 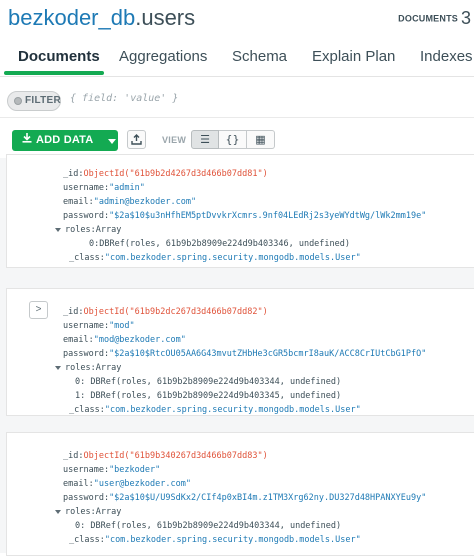 I want to click on document-field-email: email:"user@bezkoder.com", so click(x=127, y=484).